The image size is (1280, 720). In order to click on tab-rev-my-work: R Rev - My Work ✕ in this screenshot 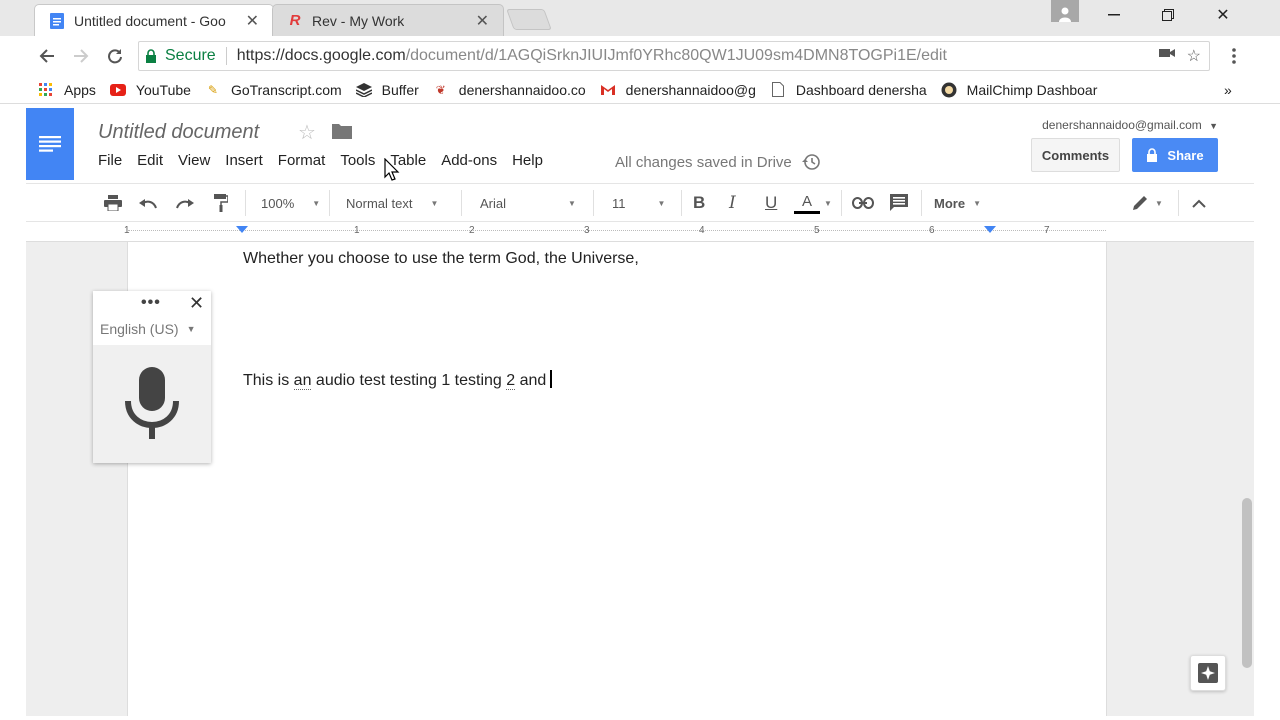, I will do `click(388, 20)`.